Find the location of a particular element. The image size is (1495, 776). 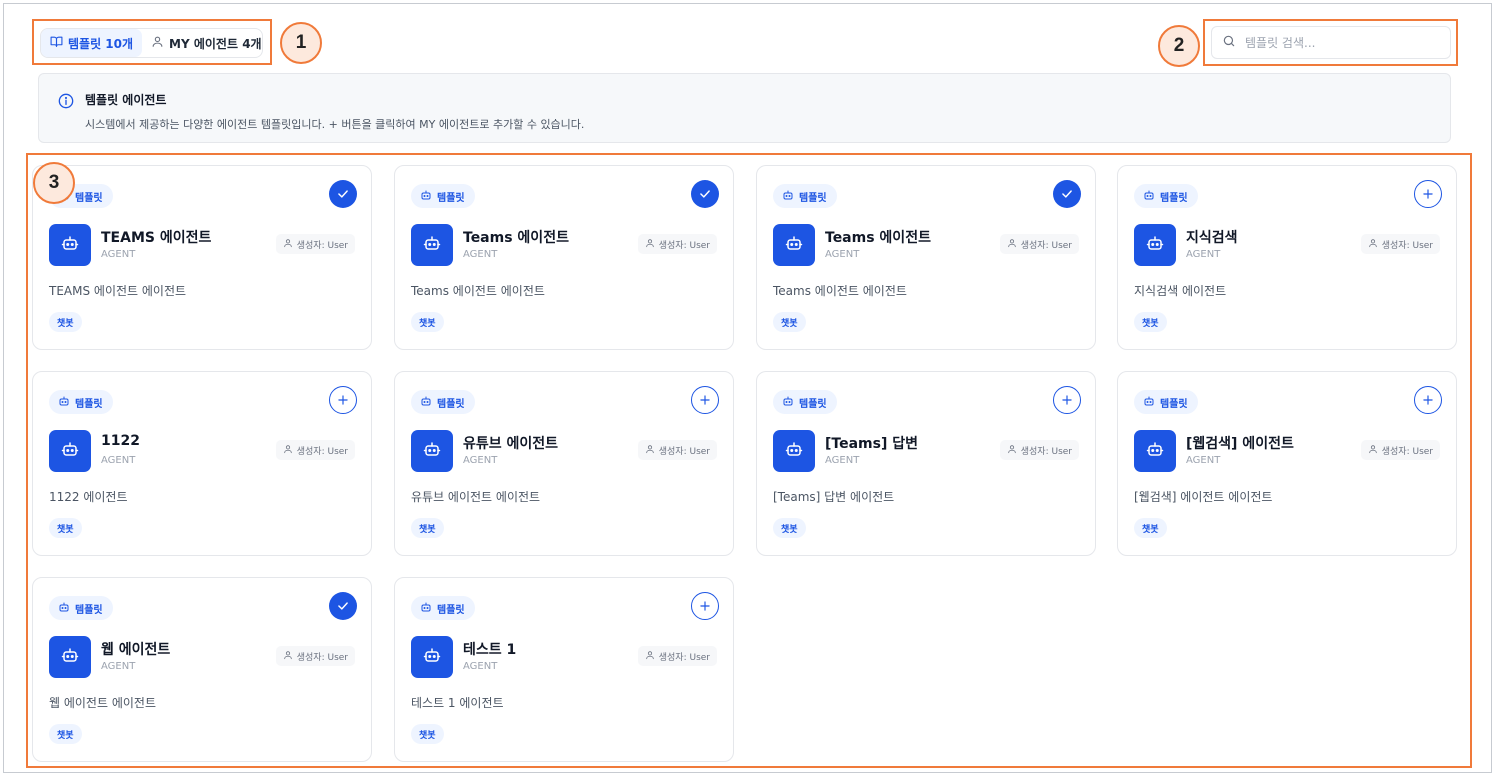

search-box is located at coordinates (1331, 42).